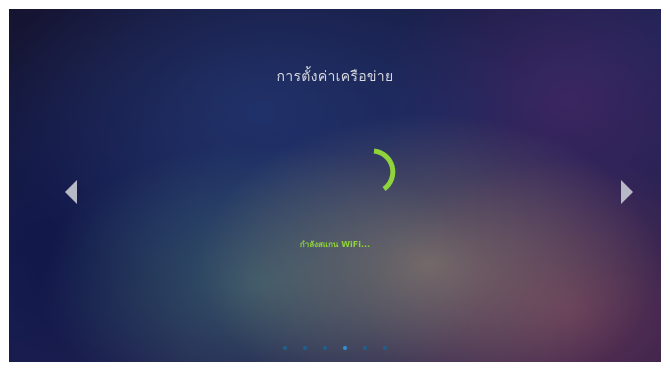 This screenshot has width=670, height=371. Describe the element at coordinates (335, 77) in the screenshot. I see `page-title: การตั้งค่าเครือข่าย` at that location.